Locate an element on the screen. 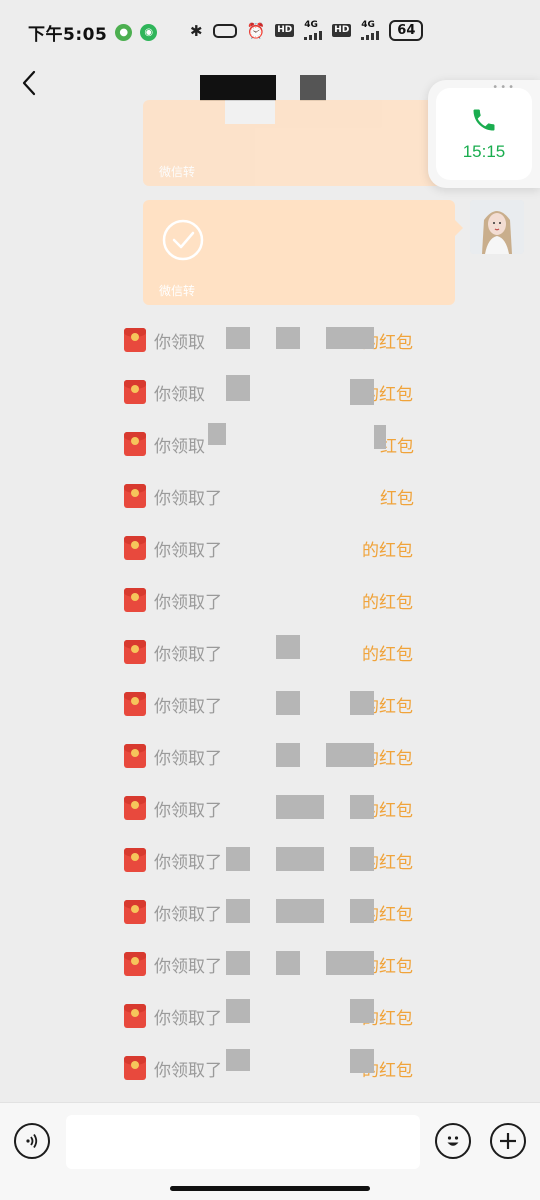 Image resolution: width=540 pixels, height=1200 pixels. chat-title-redacted is located at coordinates (238, 88).